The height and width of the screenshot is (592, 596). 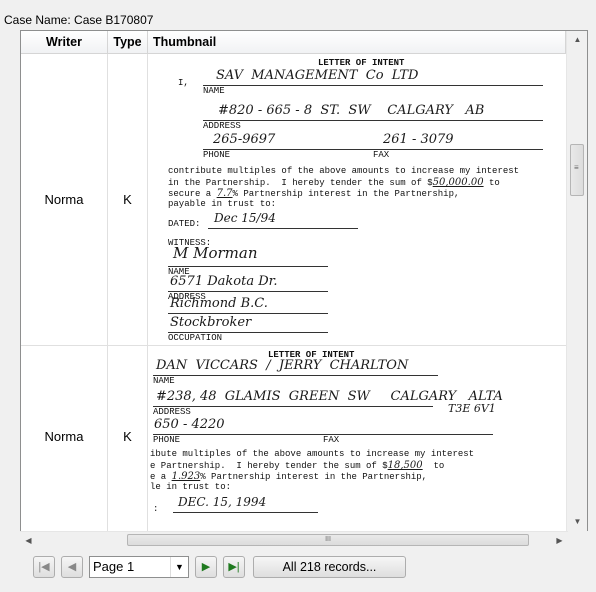 I want to click on witness-address2-line, so click(x=248, y=313).